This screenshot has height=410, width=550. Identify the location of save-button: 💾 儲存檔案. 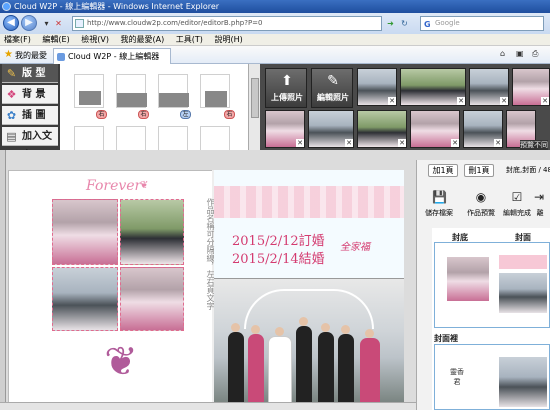
(439, 206).